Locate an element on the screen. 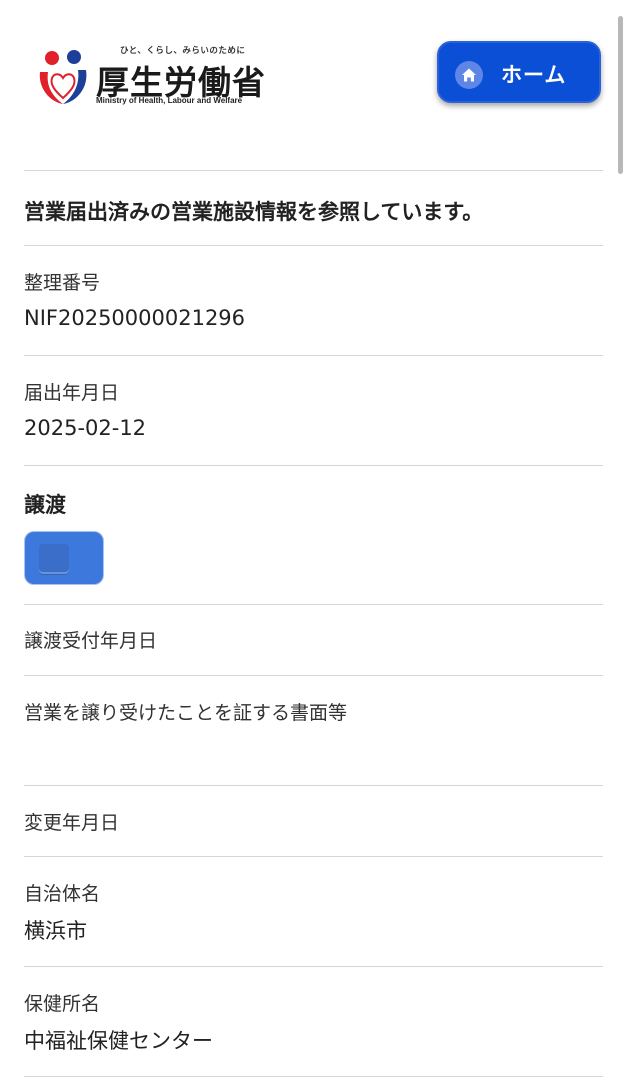  reference-number-value: NIF20250000021296 is located at coordinates (135, 318).